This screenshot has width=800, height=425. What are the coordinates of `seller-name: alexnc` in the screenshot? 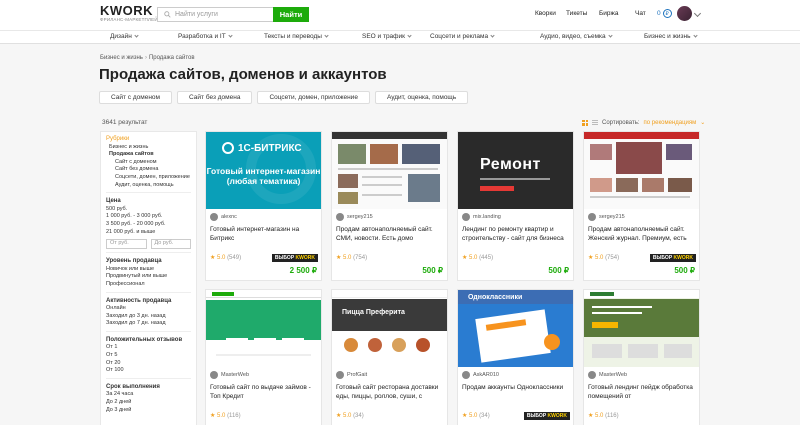 It's located at (229, 217).